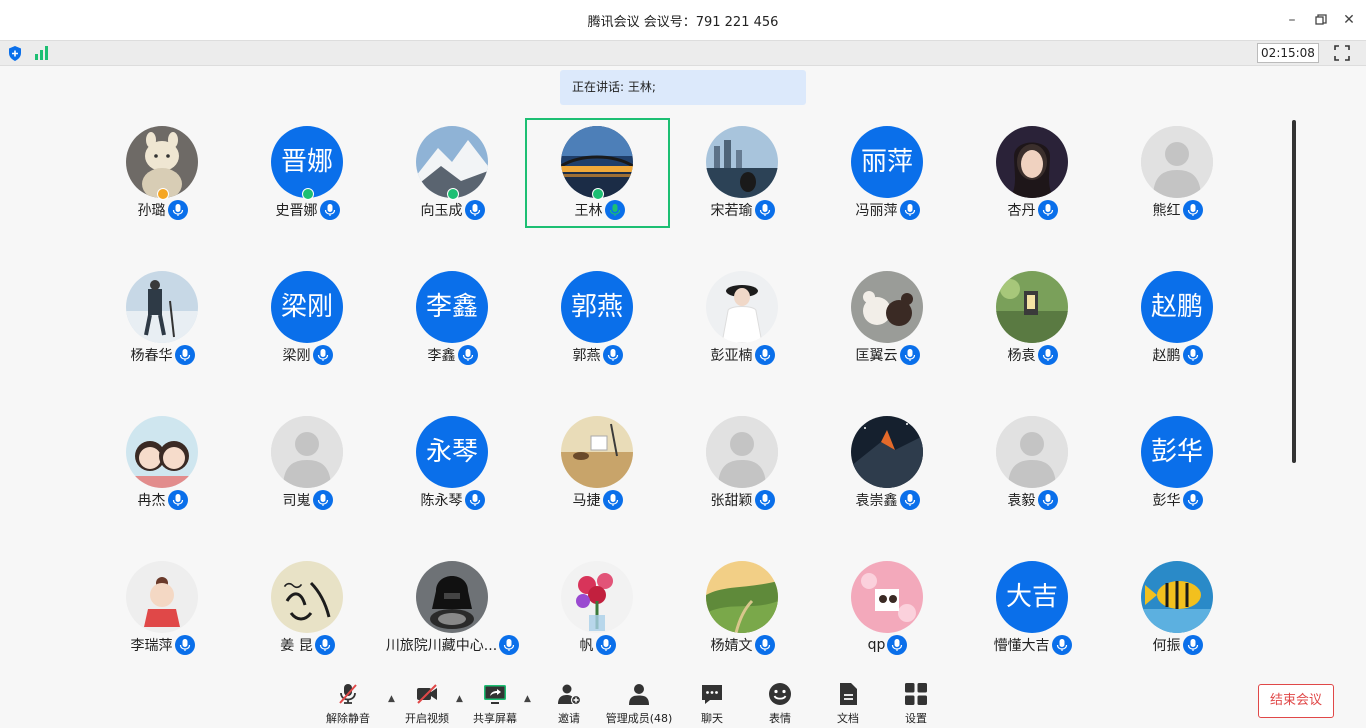 The height and width of the screenshot is (728, 1366). Describe the element at coordinates (452, 463) in the screenshot. I see `participant-tile: 永琴 陈永琴` at that location.